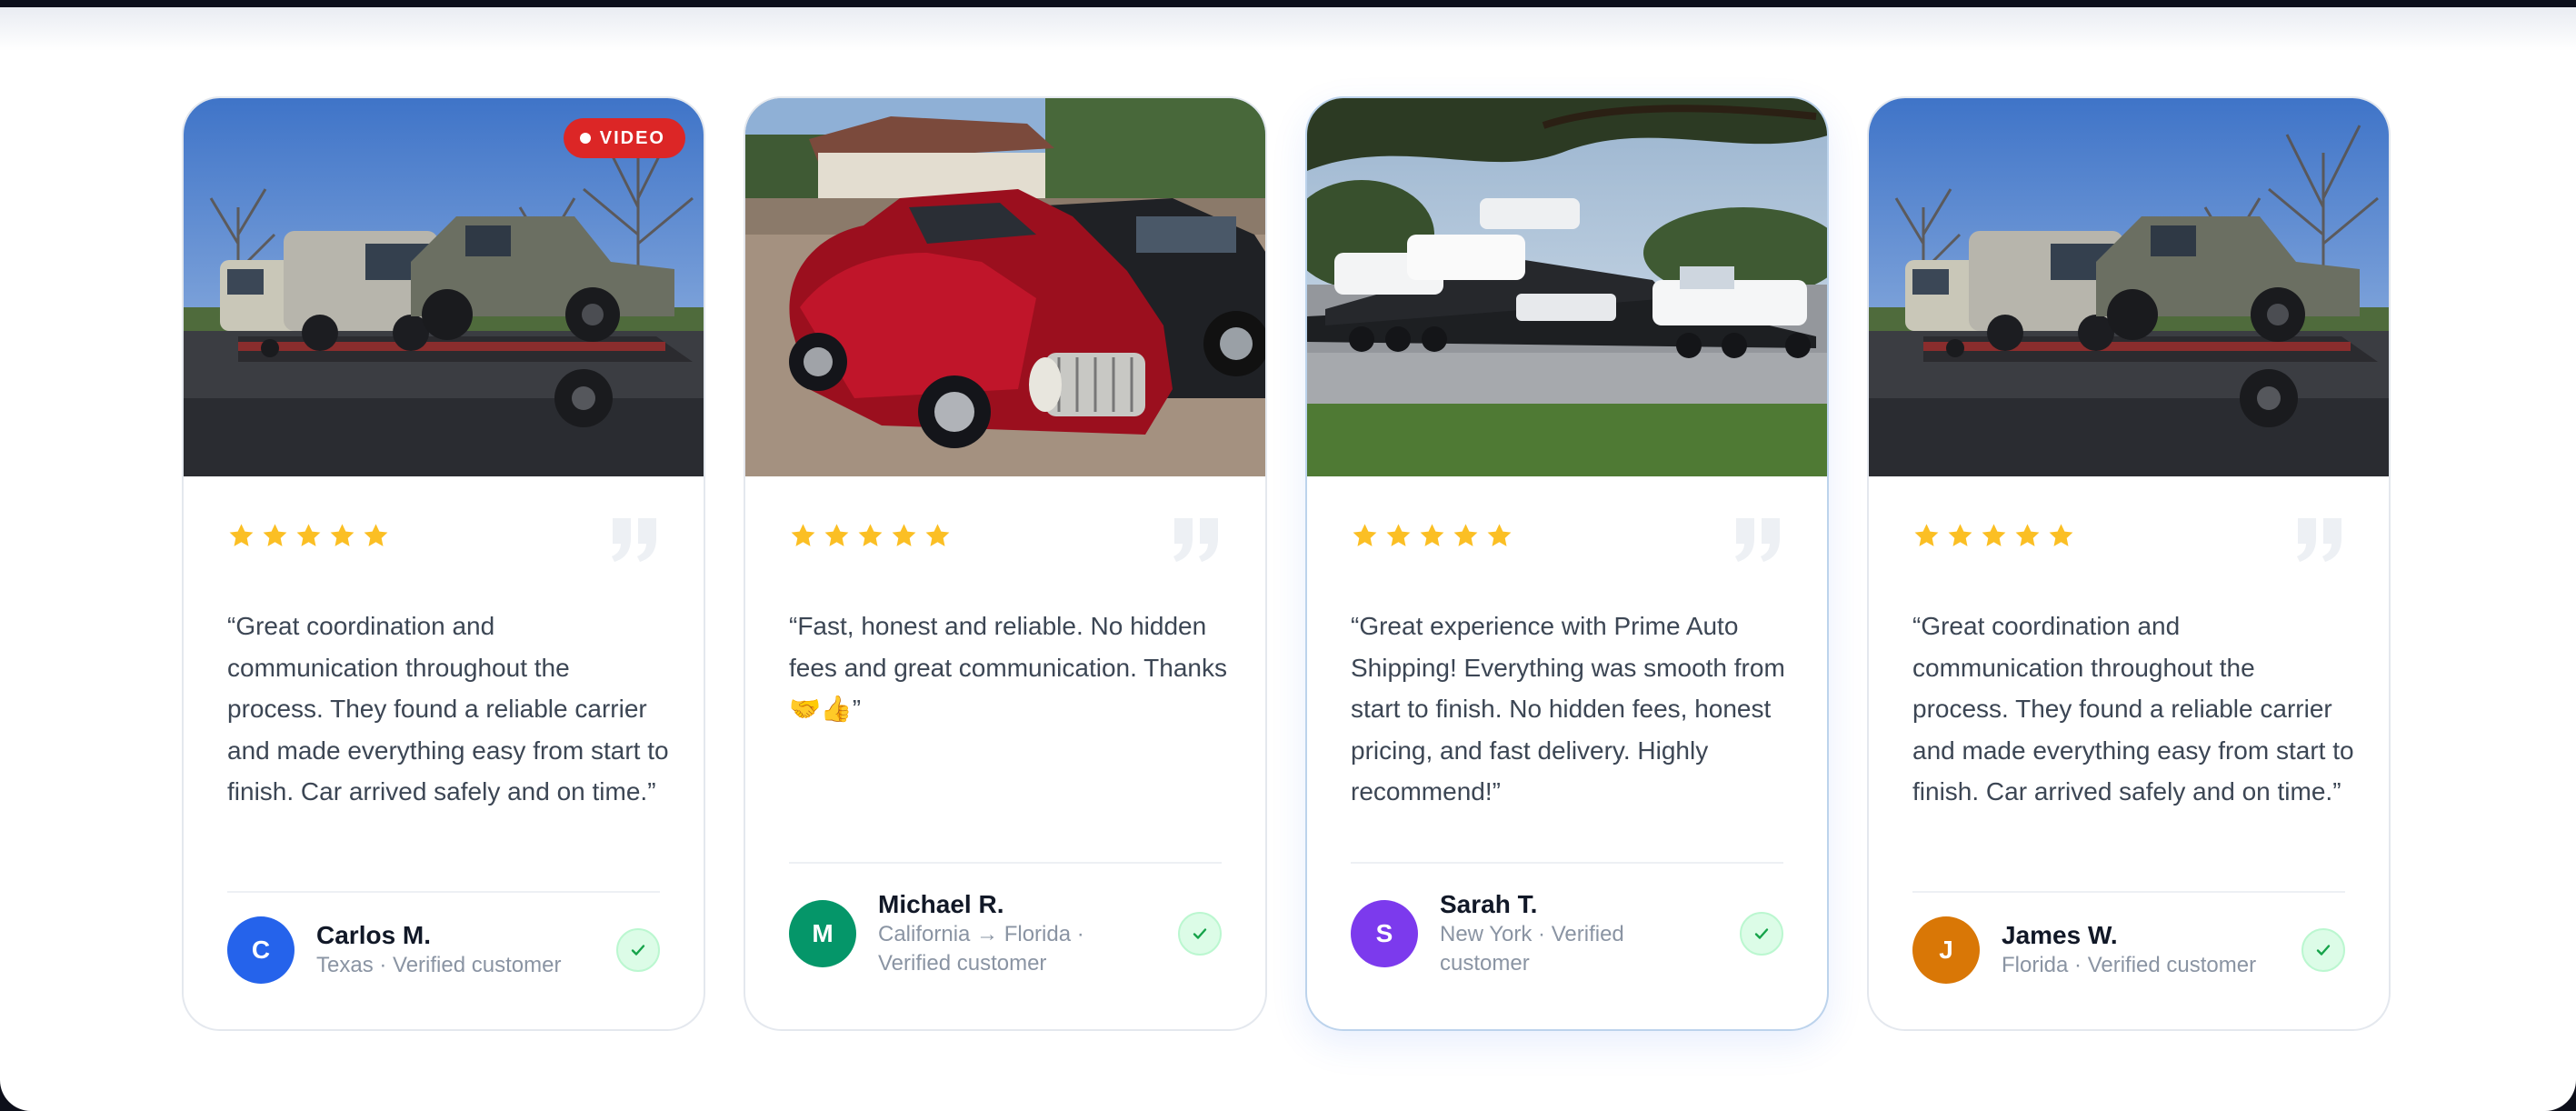 The width and height of the screenshot is (2576, 1111). I want to click on author-info: S Sarah T. New York · Verified customer, so click(1567, 934).